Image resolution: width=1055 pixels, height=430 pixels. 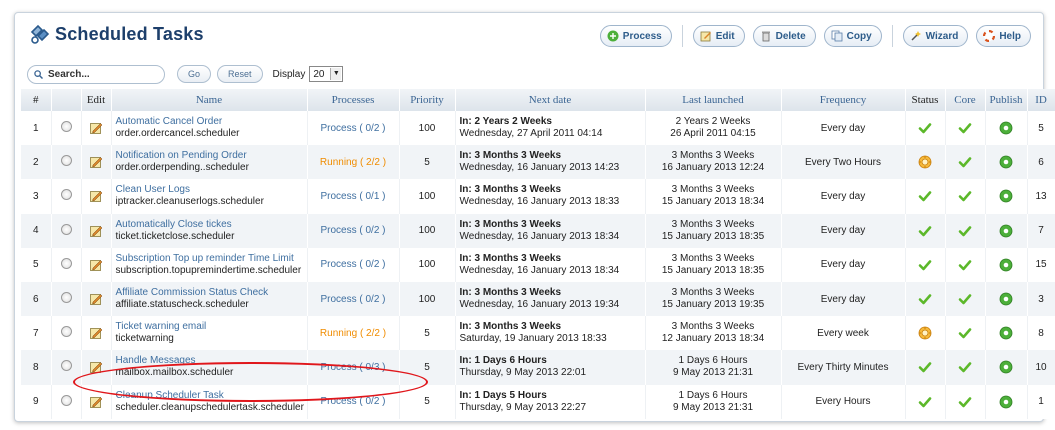 What do you see at coordinates (713, 168) in the screenshot?
I see `last-date: 16 January 2013 12:24` at bounding box center [713, 168].